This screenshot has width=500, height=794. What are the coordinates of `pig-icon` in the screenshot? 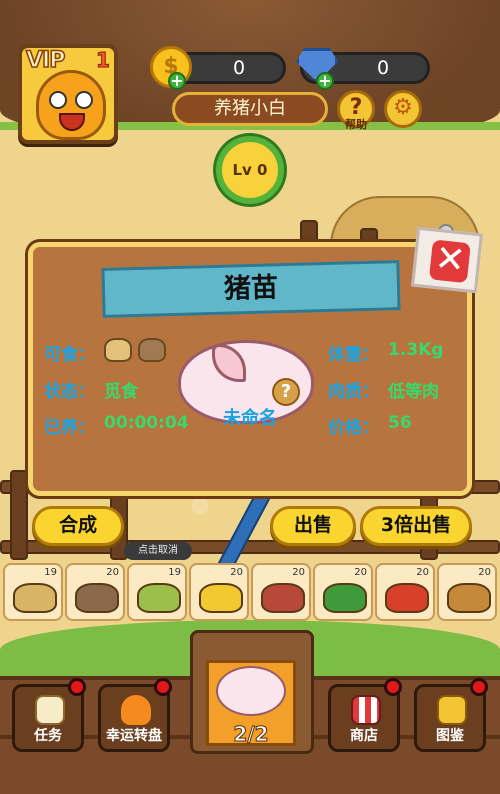 It's located at (251, 691).